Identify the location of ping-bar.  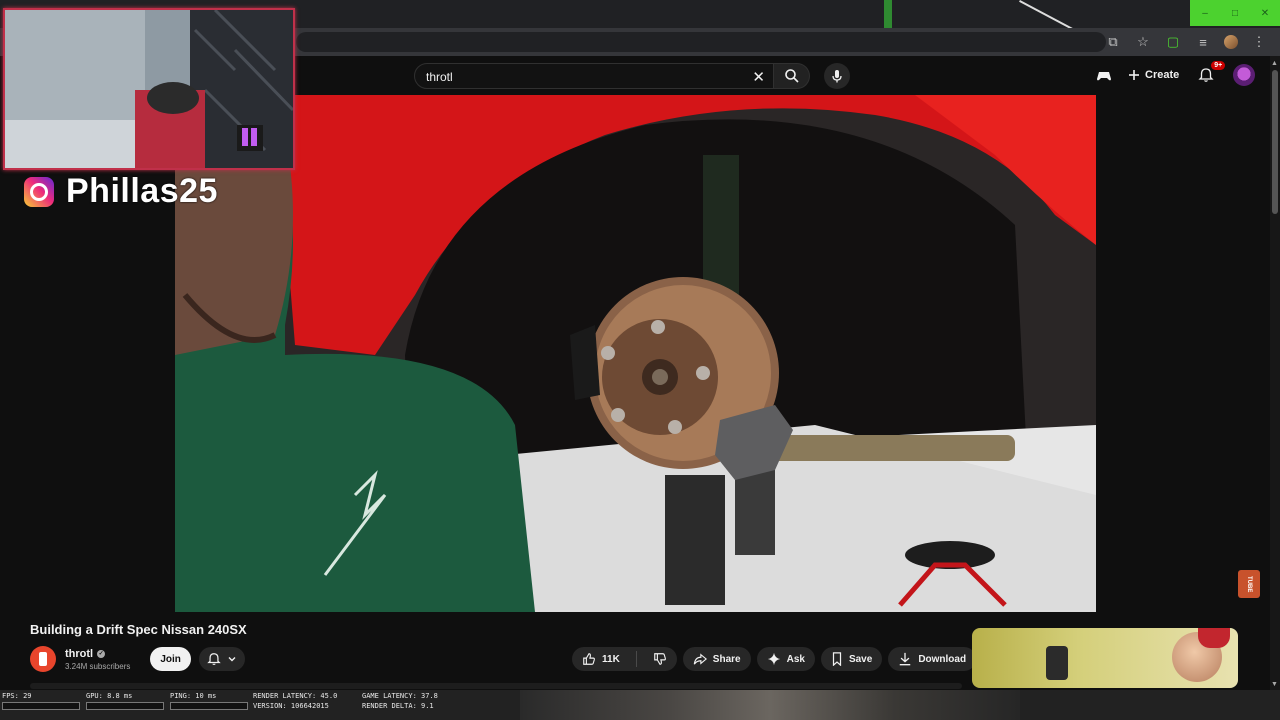
(209, 706).